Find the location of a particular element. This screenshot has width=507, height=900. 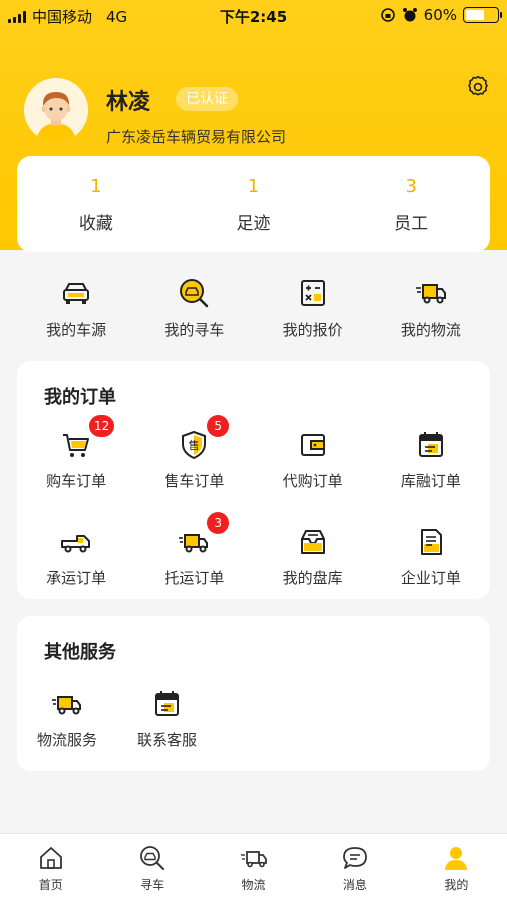

order-label: 企业订单 is located at coordinates (430, 578).